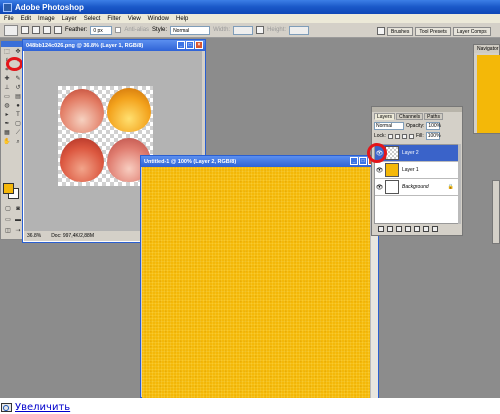 This screenshot has height=414, width=500. Describe the element at coordinates (426, 228) in the screenshot. I see `new-layer-icon` at that location.